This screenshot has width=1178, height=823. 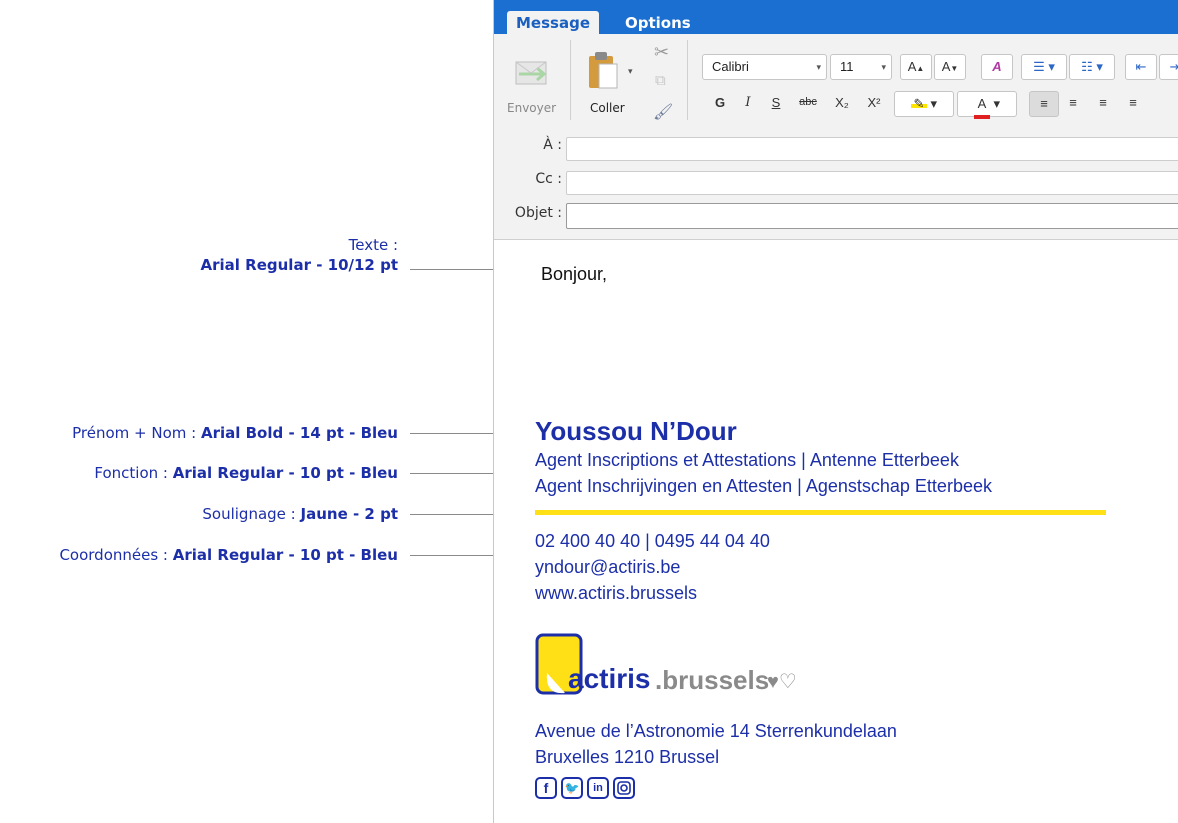 What do you see at coordinates (246, 473) in the screenshot?
I see `annotation-function: Fonction : Arial Regular - 10 pt - Bleu` at bounding box center [246, 473].